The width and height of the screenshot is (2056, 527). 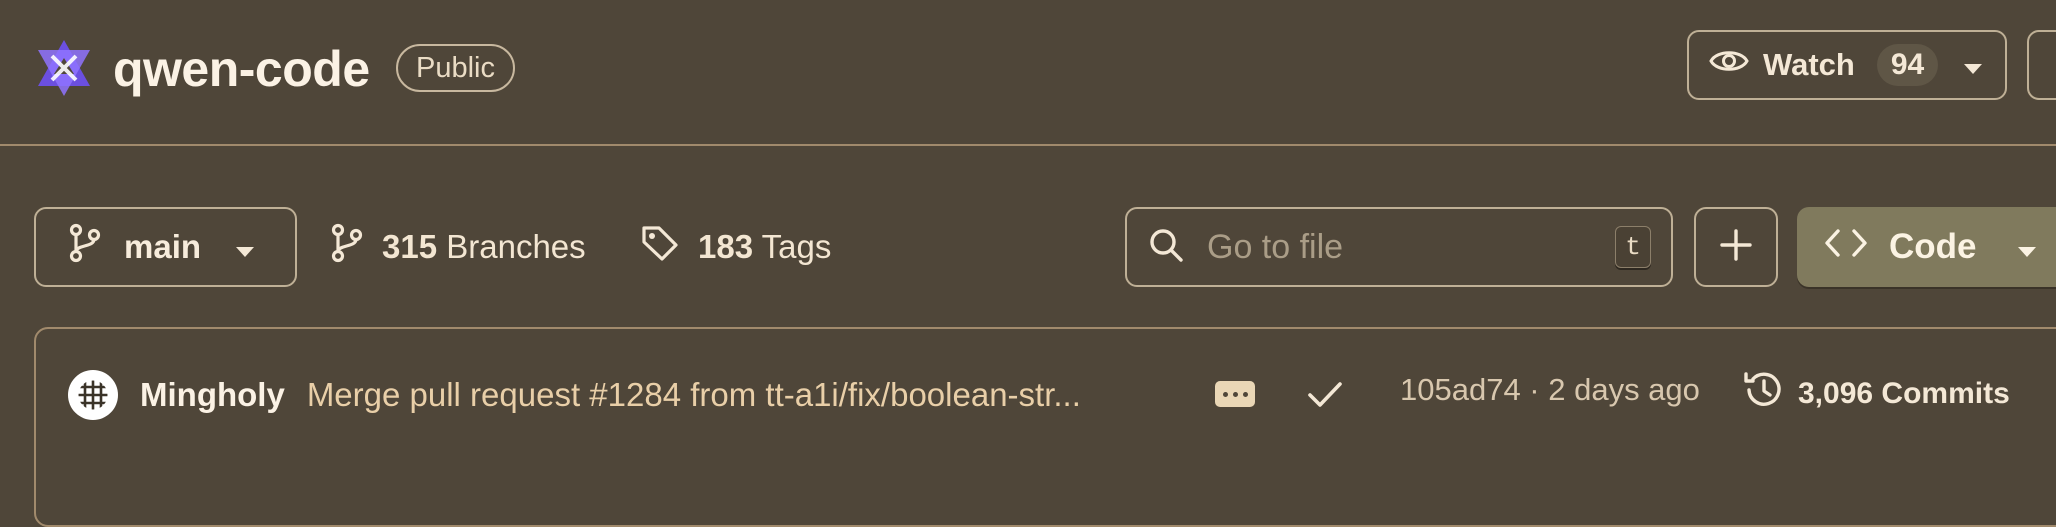 I want to click on avatar, so click(x=93, y=395).